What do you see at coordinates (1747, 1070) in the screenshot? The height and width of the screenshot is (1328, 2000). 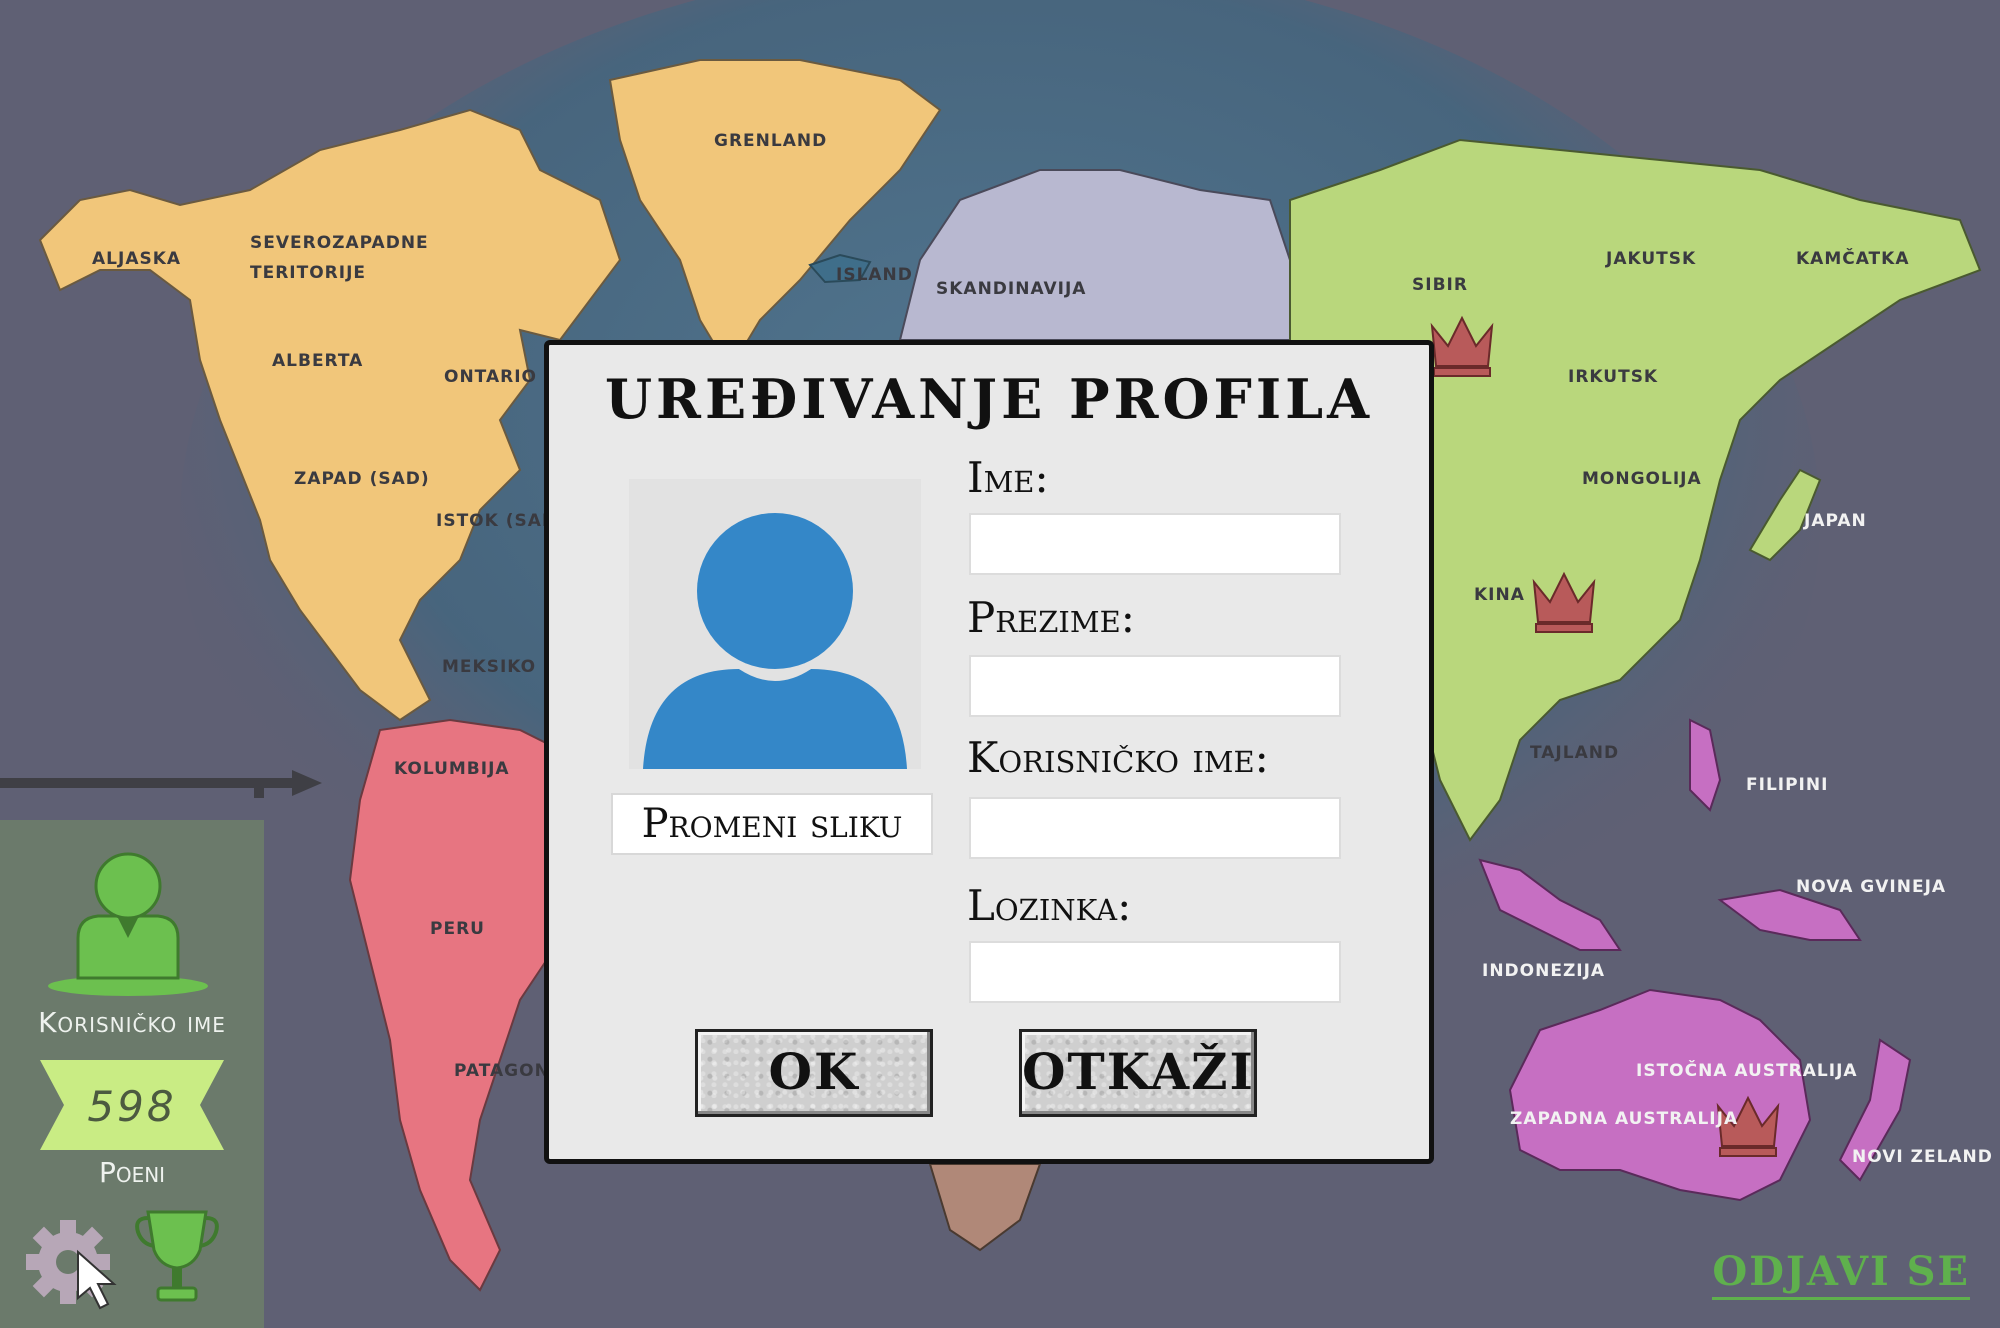 I see `label-istocna-australija: ISTOČNA AUSTRALIJA` at bounding box center [1747, 1070].